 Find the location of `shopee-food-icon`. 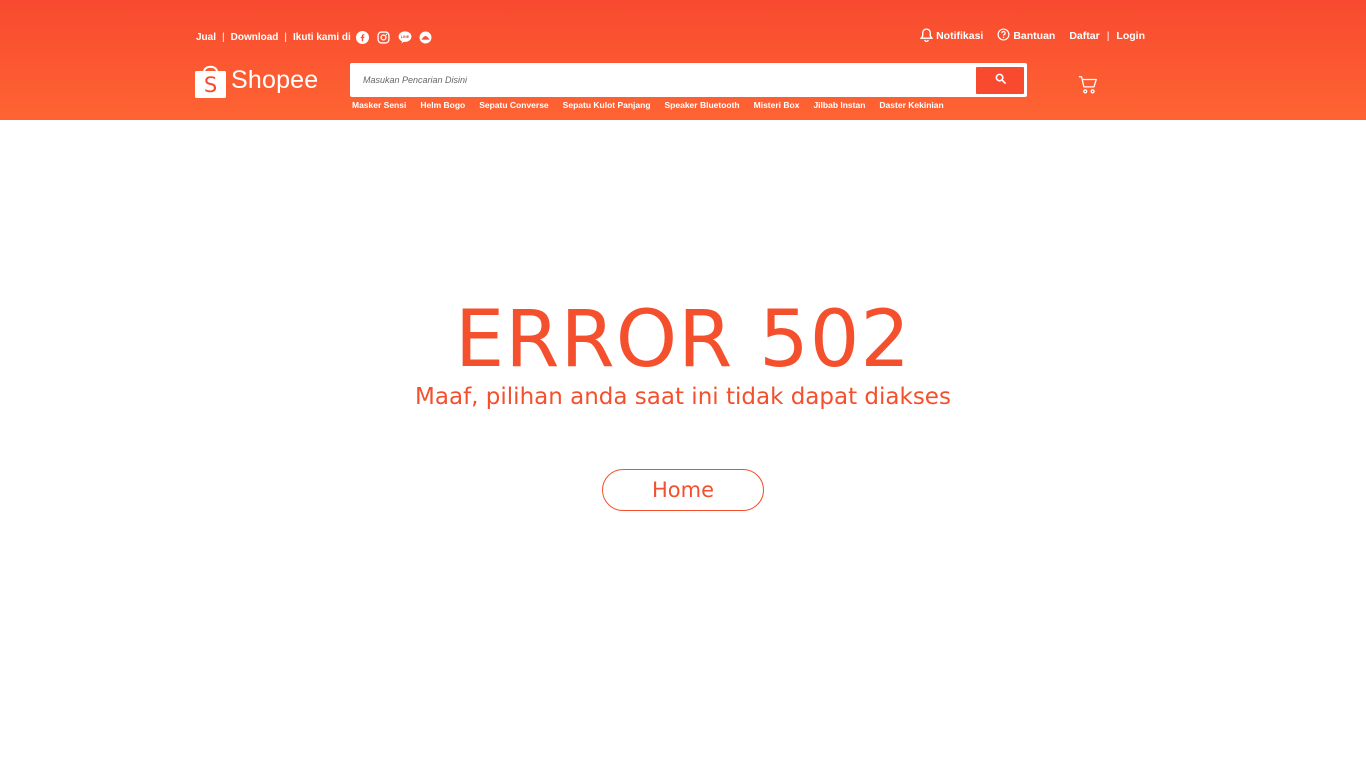

shopee-food-icon is located at coordinates (426, 37).